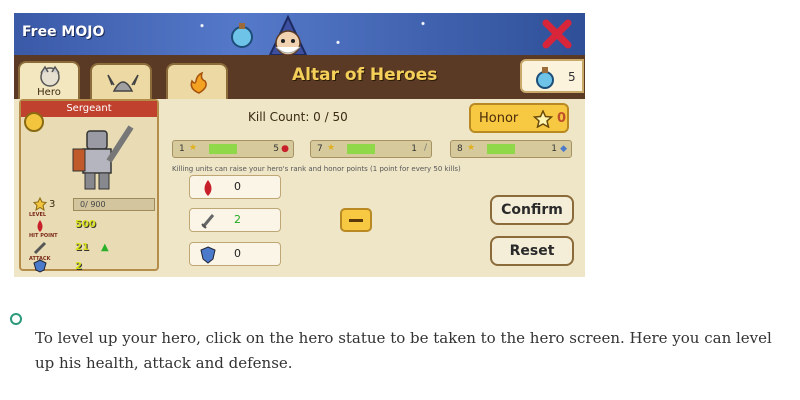  What do you see at coordinates (572, 77) in the screenshot?
I see `potion-count: 5` at bounding box center [572, 77].